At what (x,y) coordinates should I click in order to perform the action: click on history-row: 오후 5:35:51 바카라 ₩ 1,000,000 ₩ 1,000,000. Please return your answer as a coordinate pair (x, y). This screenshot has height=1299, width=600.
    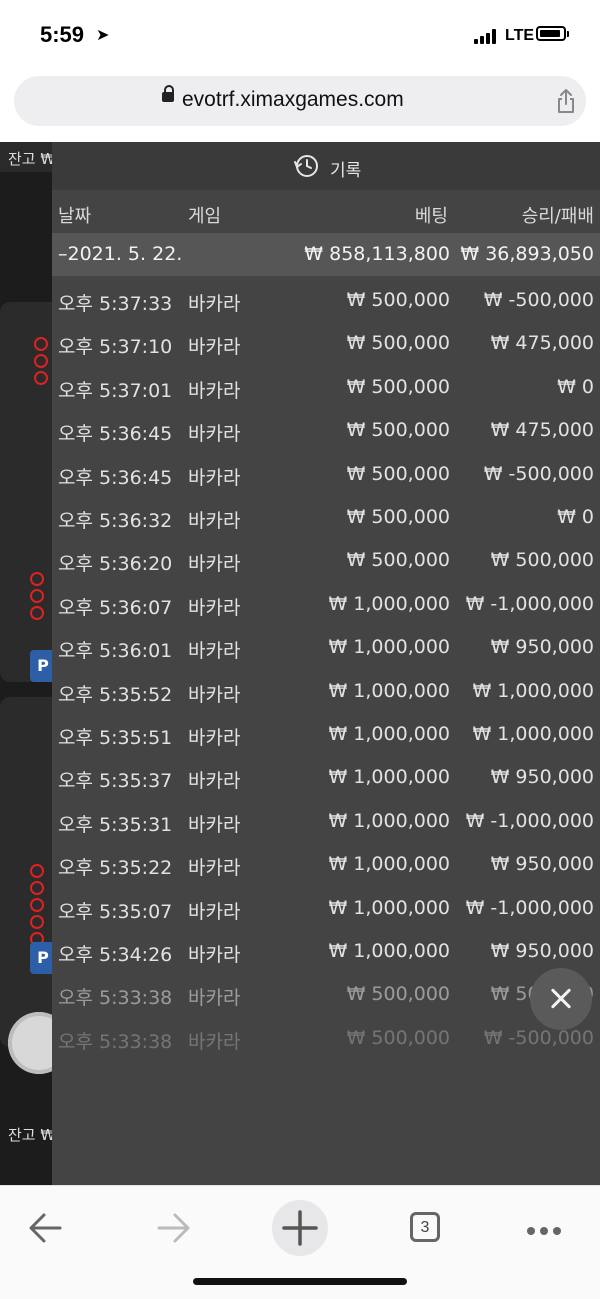
    Looking at the image, I should click on (326, 734).